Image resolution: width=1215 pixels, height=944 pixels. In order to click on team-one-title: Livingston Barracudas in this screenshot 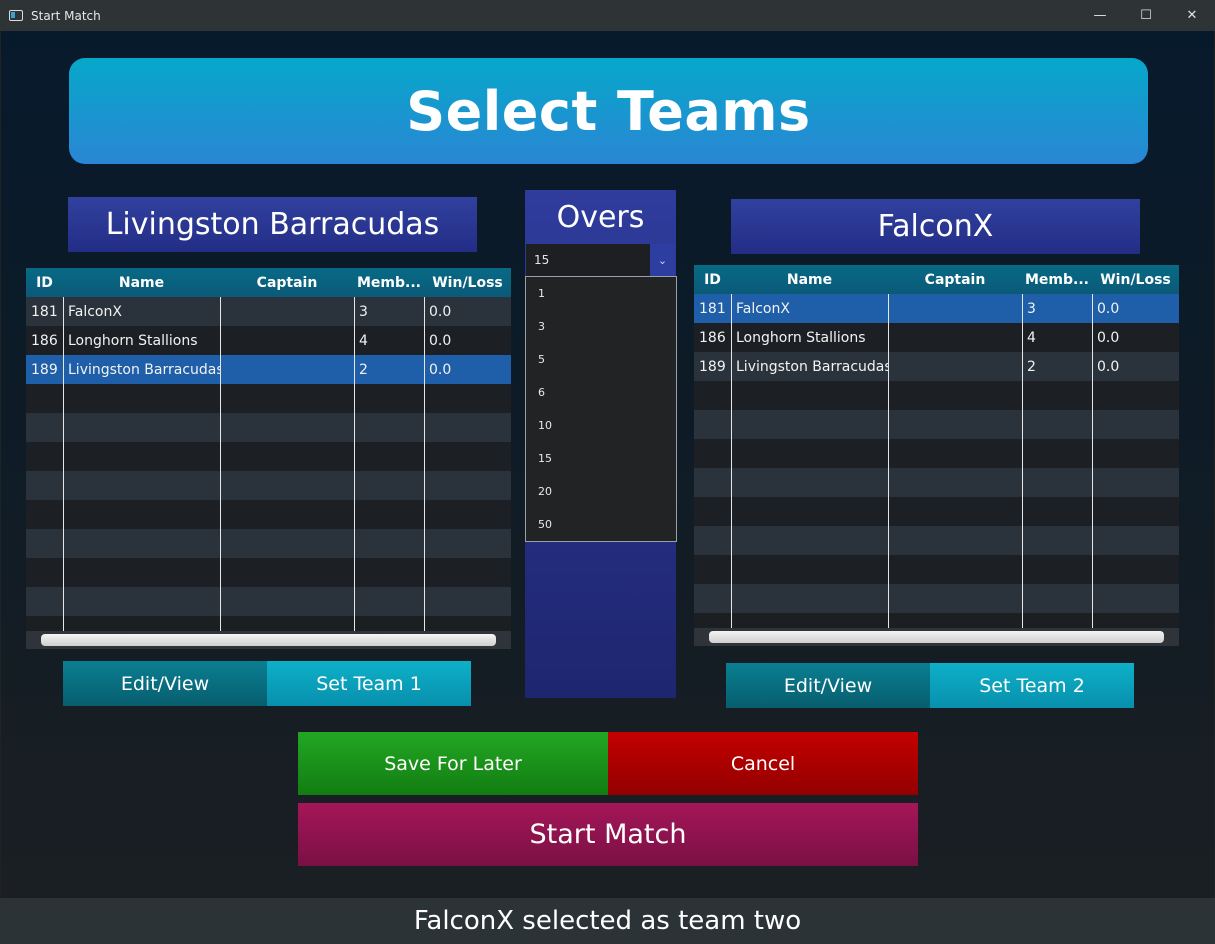, I will do `click(272, 224)`.